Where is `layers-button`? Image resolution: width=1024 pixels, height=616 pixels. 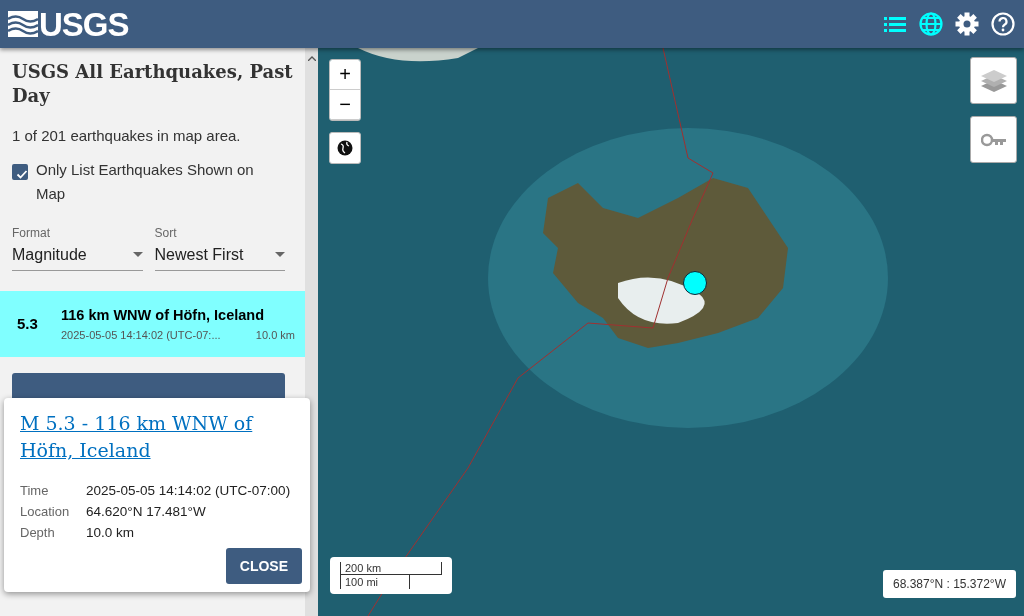 layers-button is located at coordinates (993, 80).